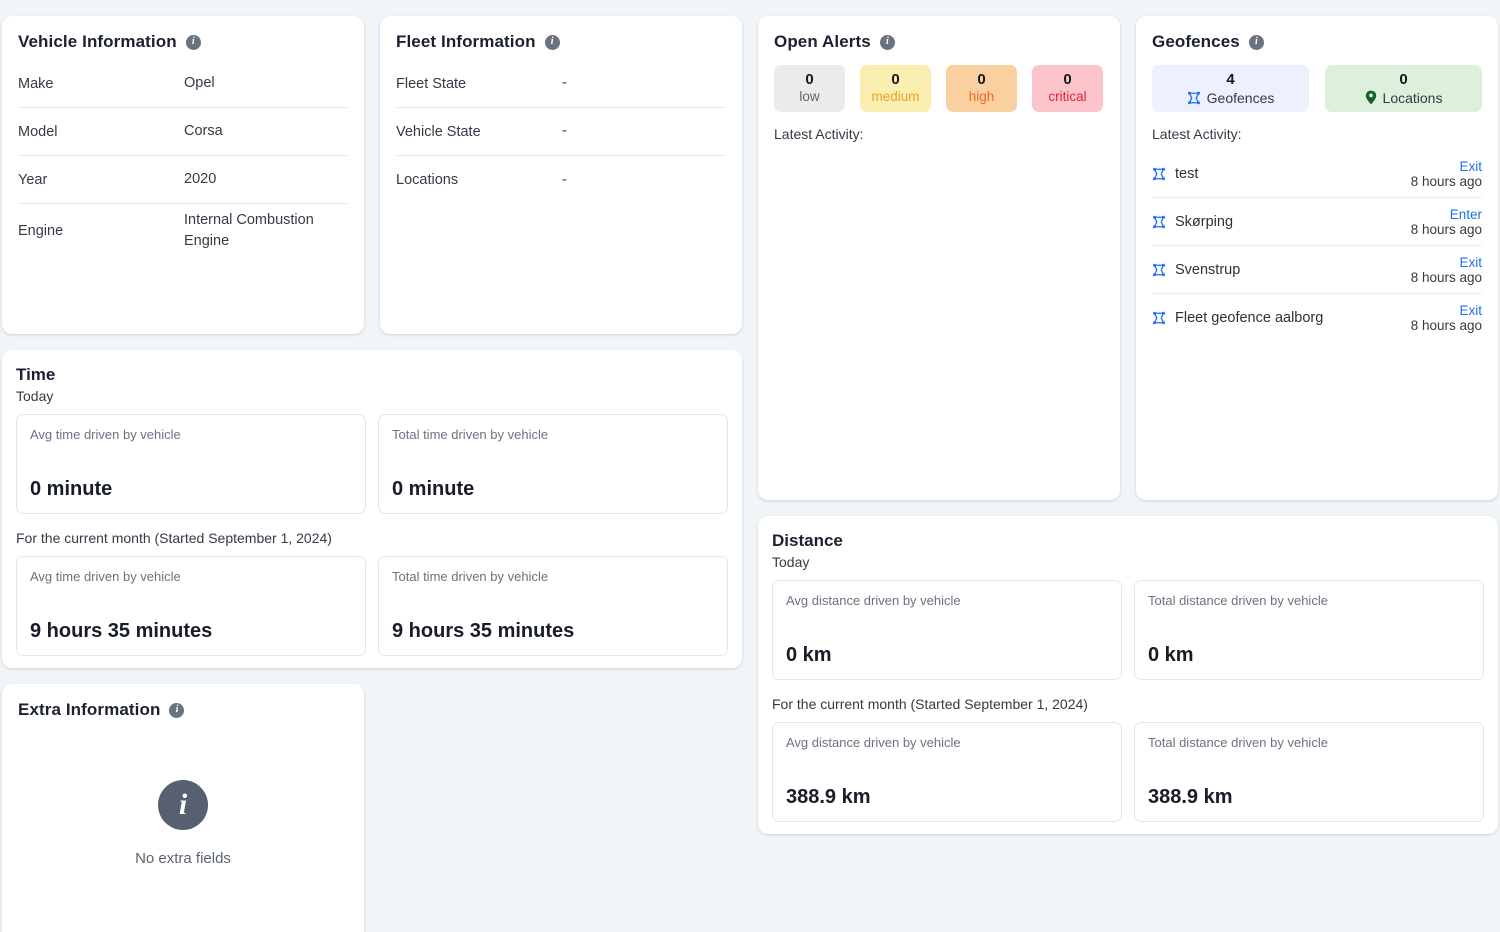  Describe the element at coordinates (1412, 97) in the screenshot. I see `locations-tile-label: Locations` at that location.